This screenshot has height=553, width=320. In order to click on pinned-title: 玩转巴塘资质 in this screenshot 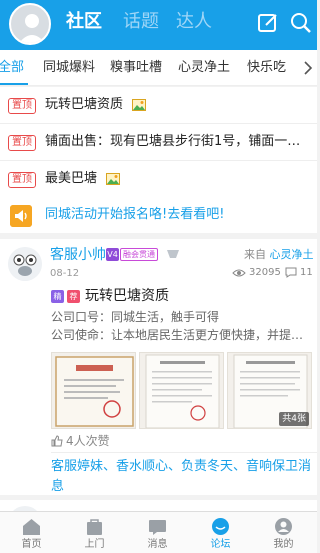, I will do `click(84, 104)`.